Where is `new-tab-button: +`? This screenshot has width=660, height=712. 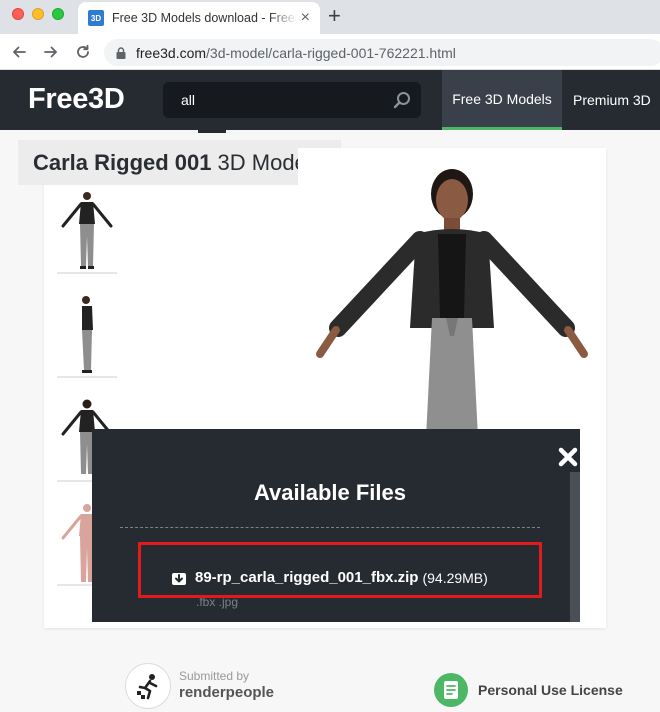 new-tab-button: + is located at coordinates (334, 16).